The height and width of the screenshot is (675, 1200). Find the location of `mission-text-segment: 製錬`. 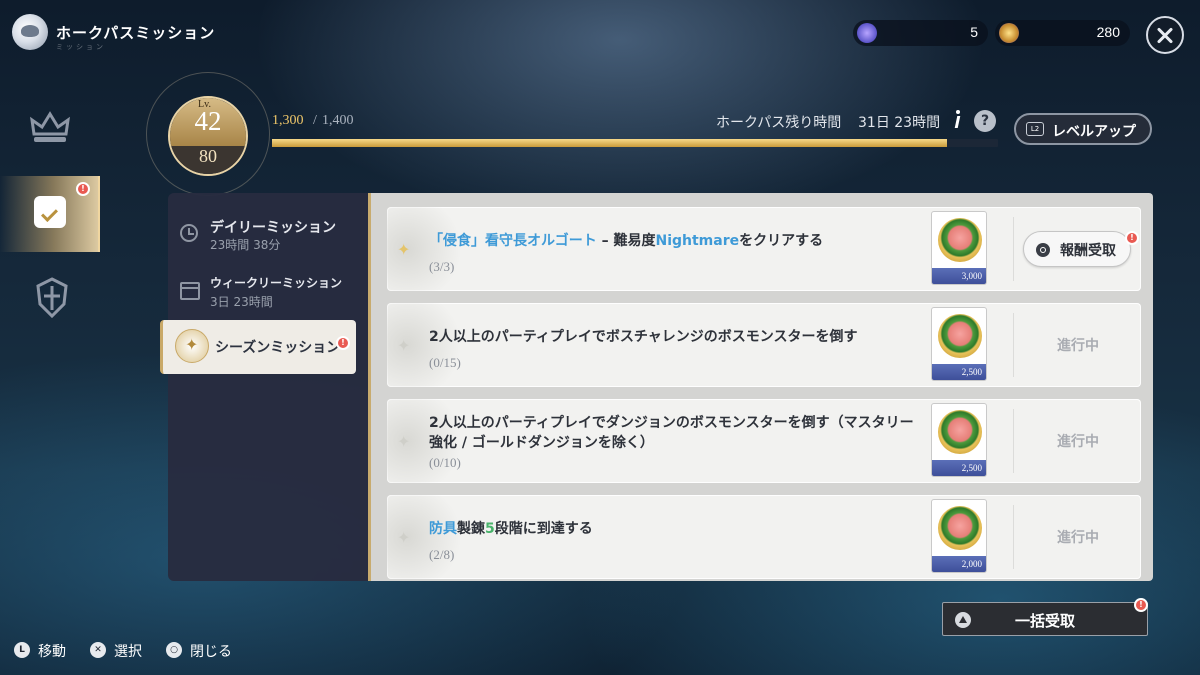

mission-text-segment: 製錬 is located at coordinates (471, 529).